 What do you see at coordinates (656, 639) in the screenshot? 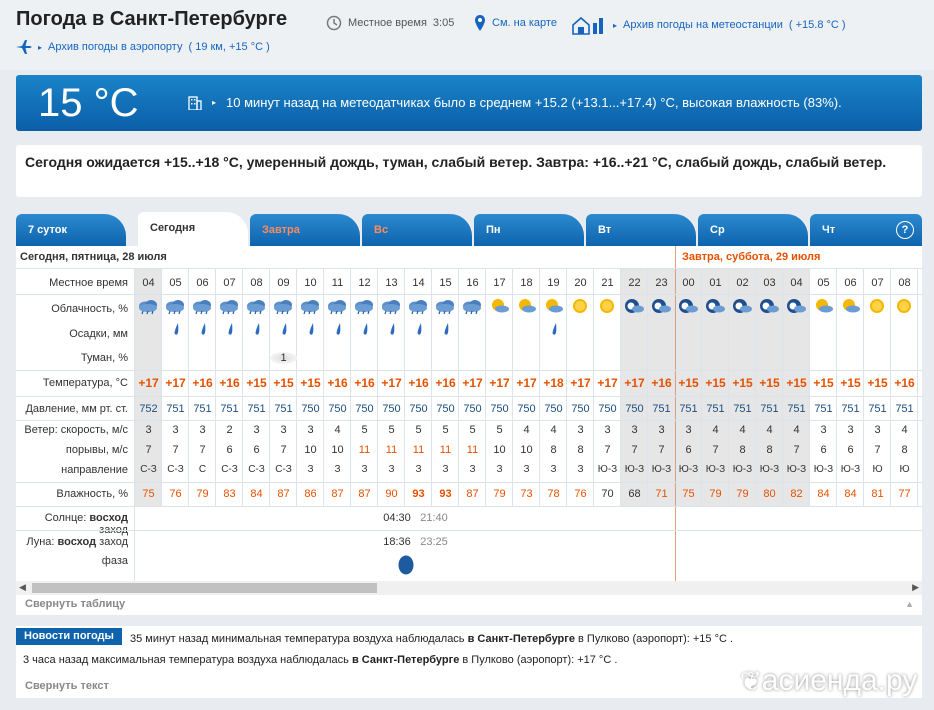
I see `news-item-1-post: в Пулково (аэропорт): +15 °C .` at bounding box center [656, 639].